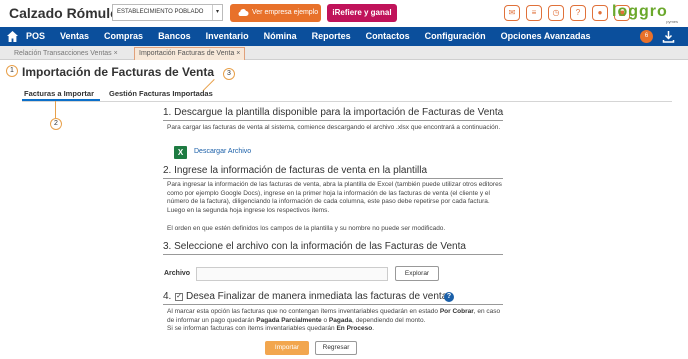 The image size is (688, 359). Describe the element at coordinates (668, 36) in the screenshot. I see `download-icon` at that location.